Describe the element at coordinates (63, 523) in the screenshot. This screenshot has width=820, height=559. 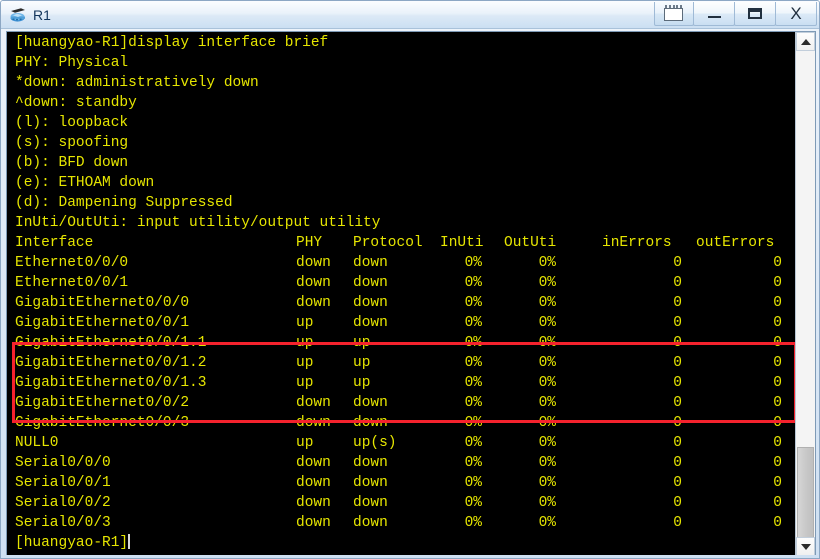
I see `cell-interface: Serial0/0/3` at that location.